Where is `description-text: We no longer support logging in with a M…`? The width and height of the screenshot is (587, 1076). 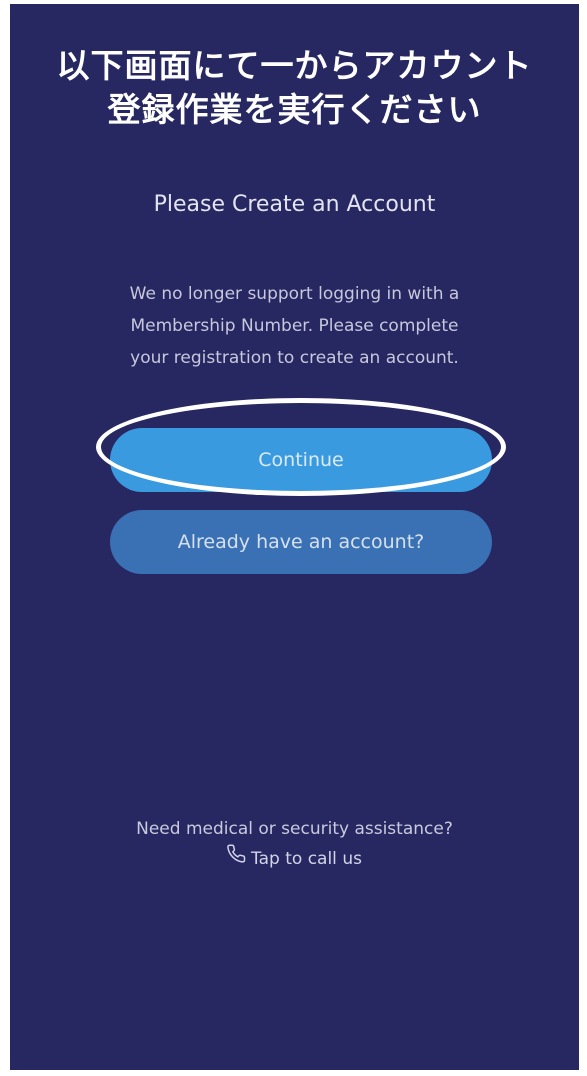
description-text: We no longer support logging in with a M… is located at coordinates (294, 326).